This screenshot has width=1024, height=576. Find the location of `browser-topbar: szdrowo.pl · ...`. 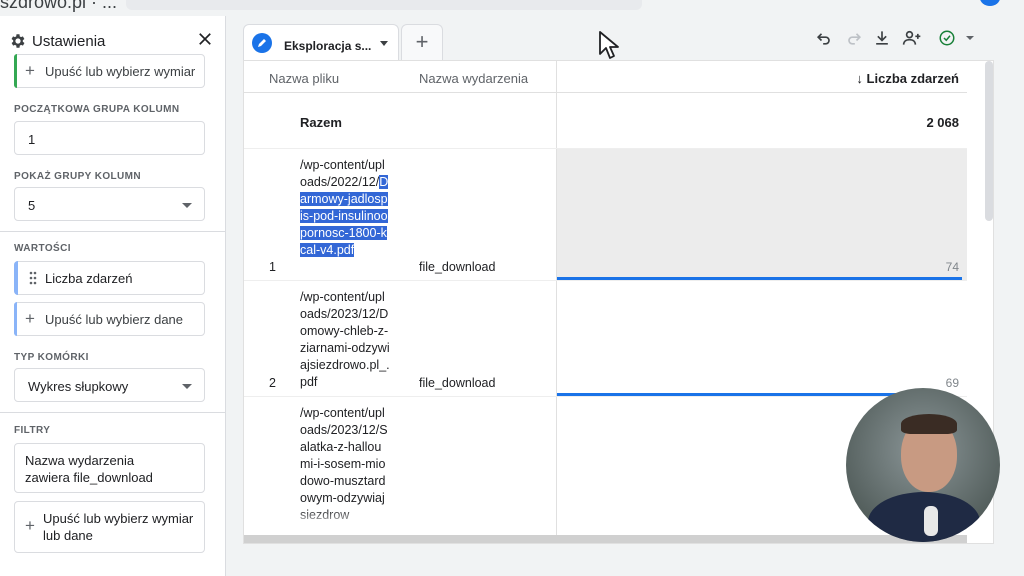

browser-topbar: szdrowo.pl · ... is located at coordinates (512, 7).